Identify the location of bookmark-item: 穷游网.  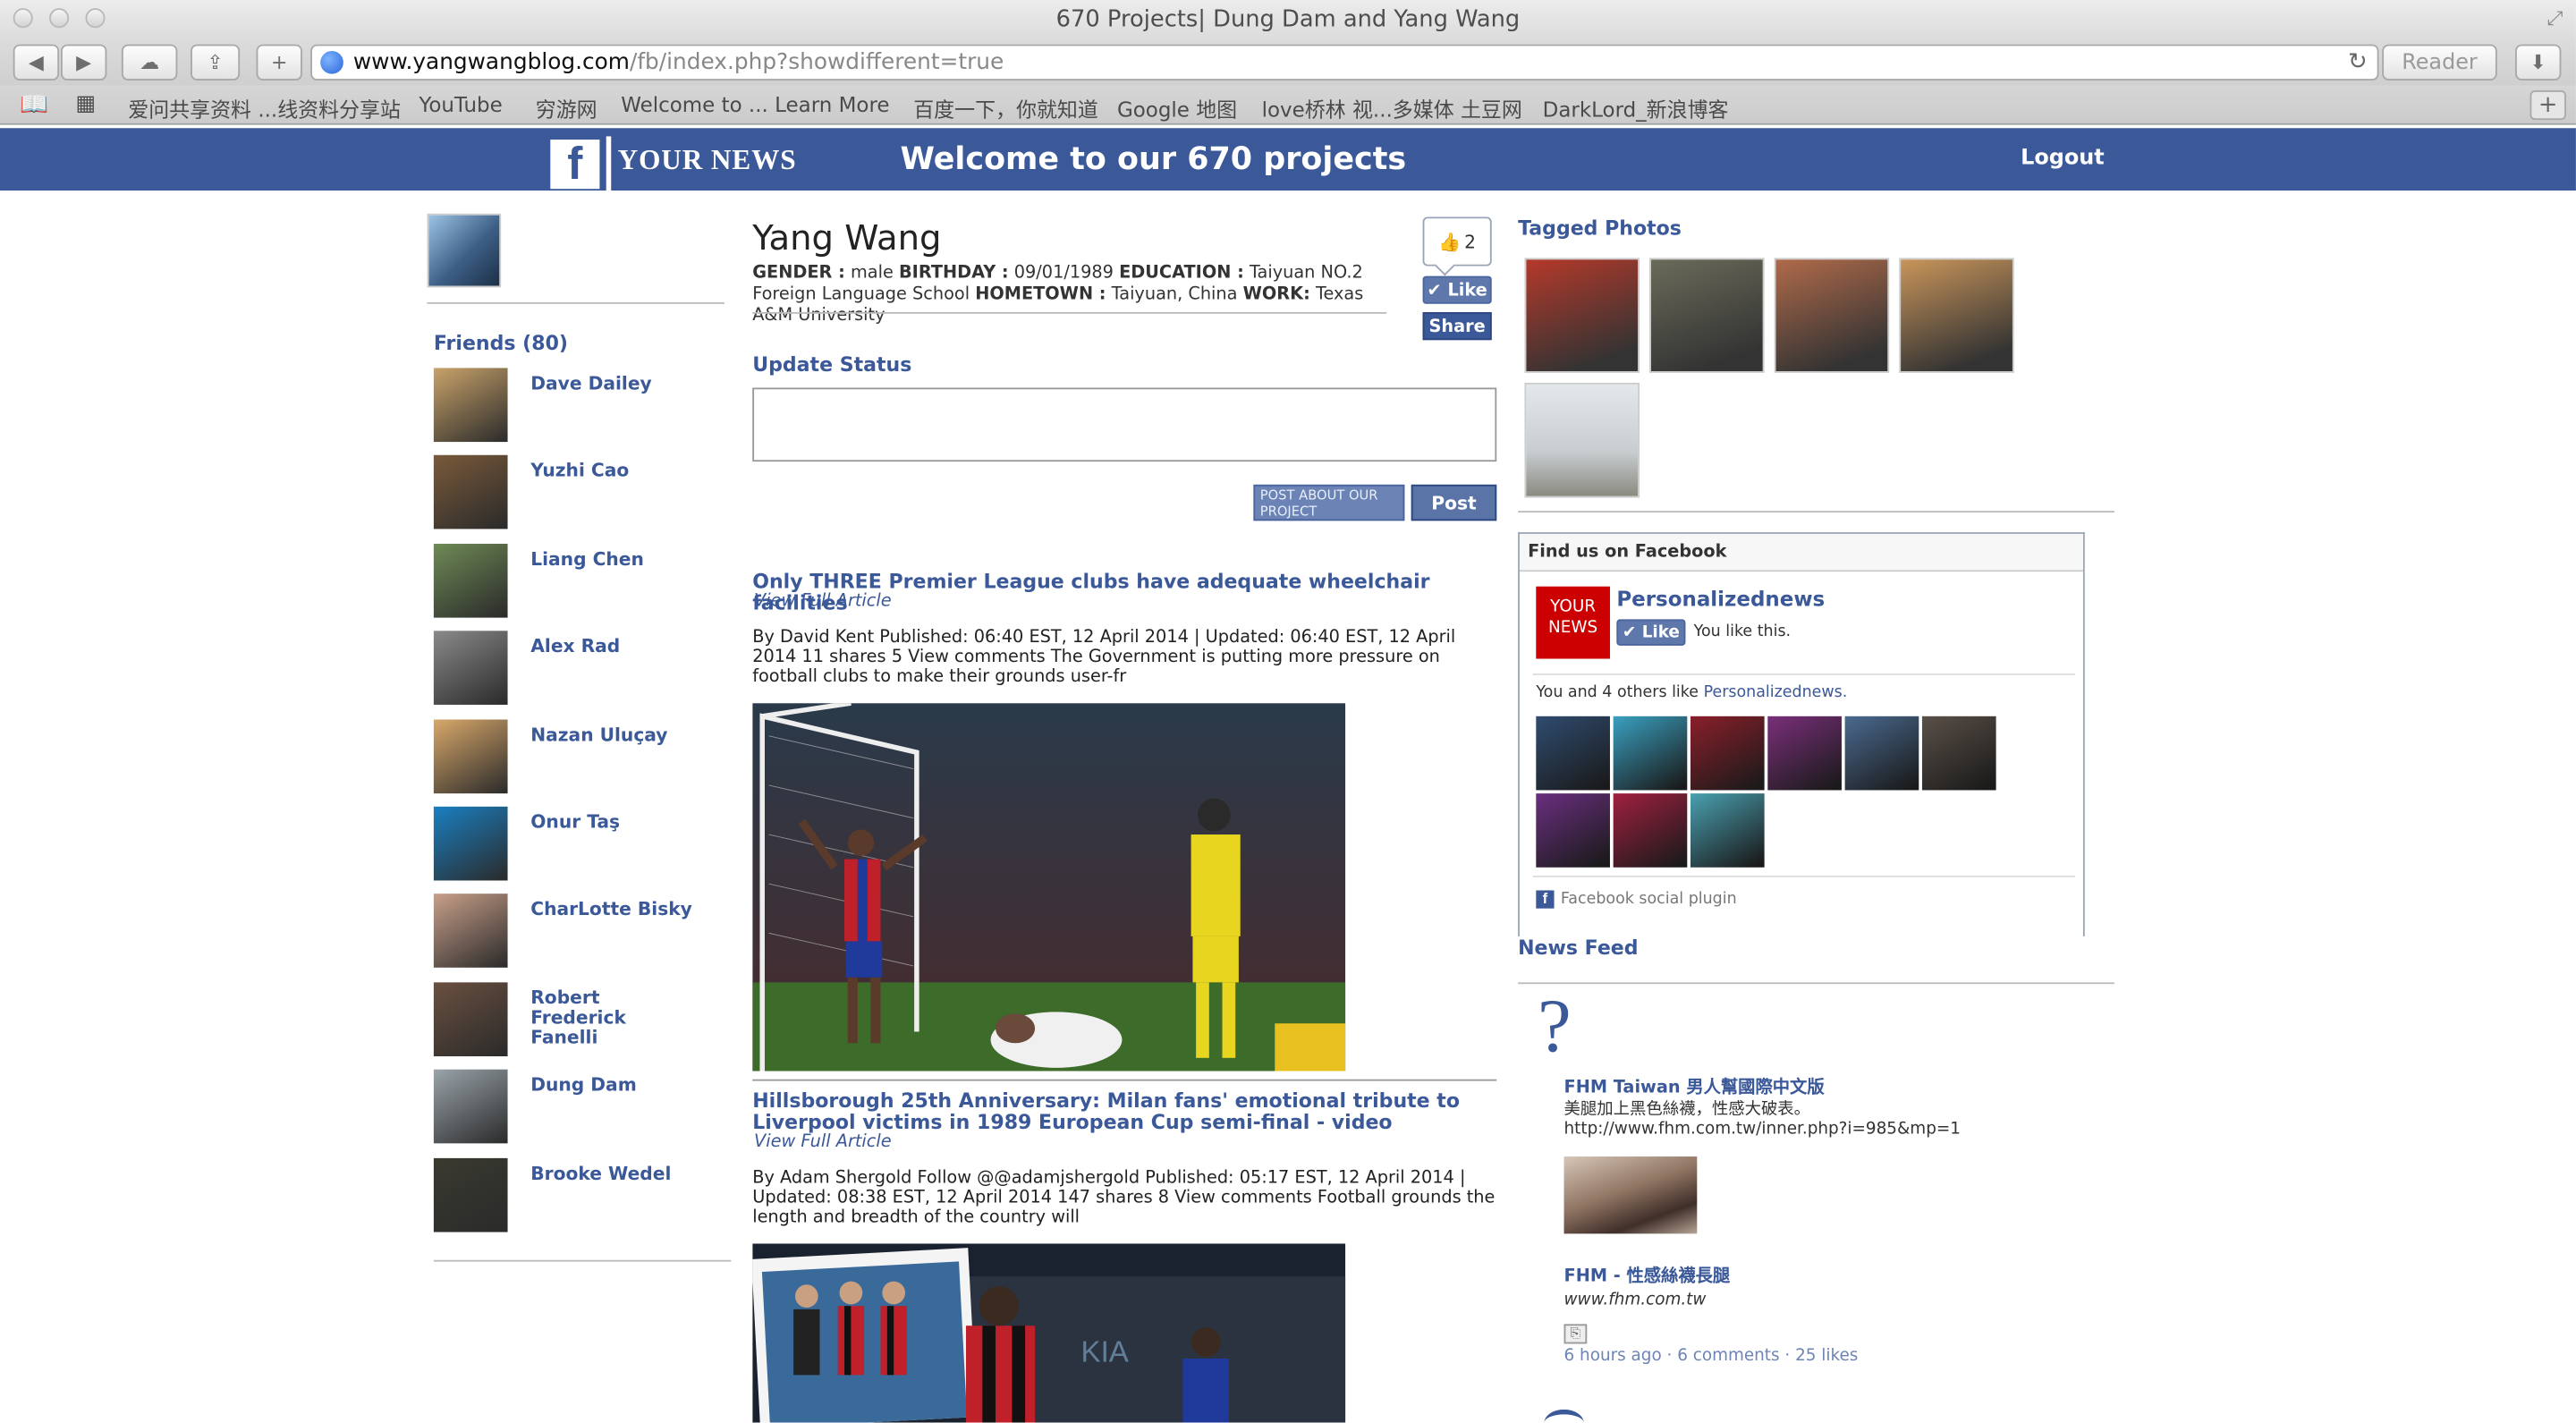
(566, 107).